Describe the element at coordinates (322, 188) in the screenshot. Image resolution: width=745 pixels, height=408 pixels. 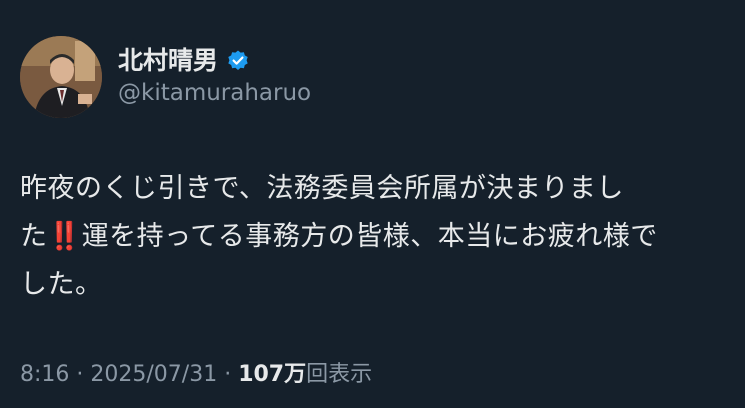
I see `tweet-text-line-1: 昨夜のくじ引きで、法務委員会所属が決まりまし` at that location.